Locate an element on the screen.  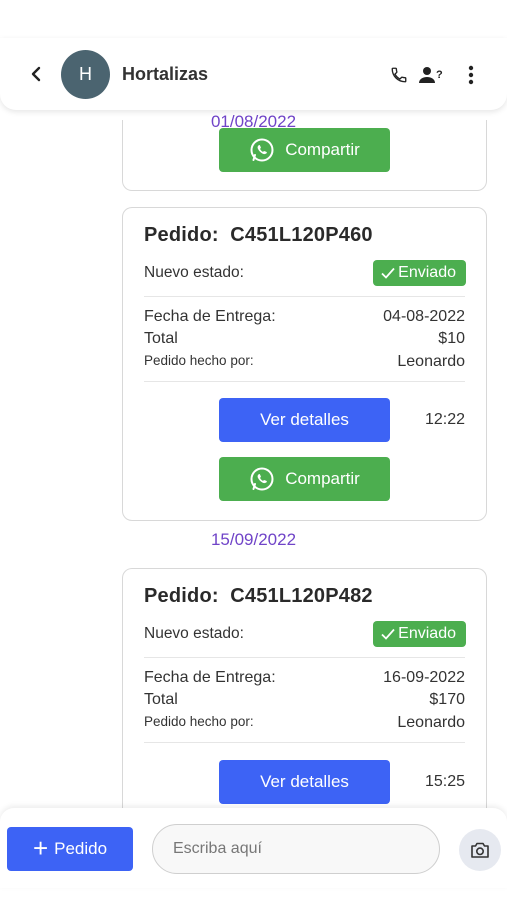
chat-title: Hortalizas is located at coordinates (165, 74).